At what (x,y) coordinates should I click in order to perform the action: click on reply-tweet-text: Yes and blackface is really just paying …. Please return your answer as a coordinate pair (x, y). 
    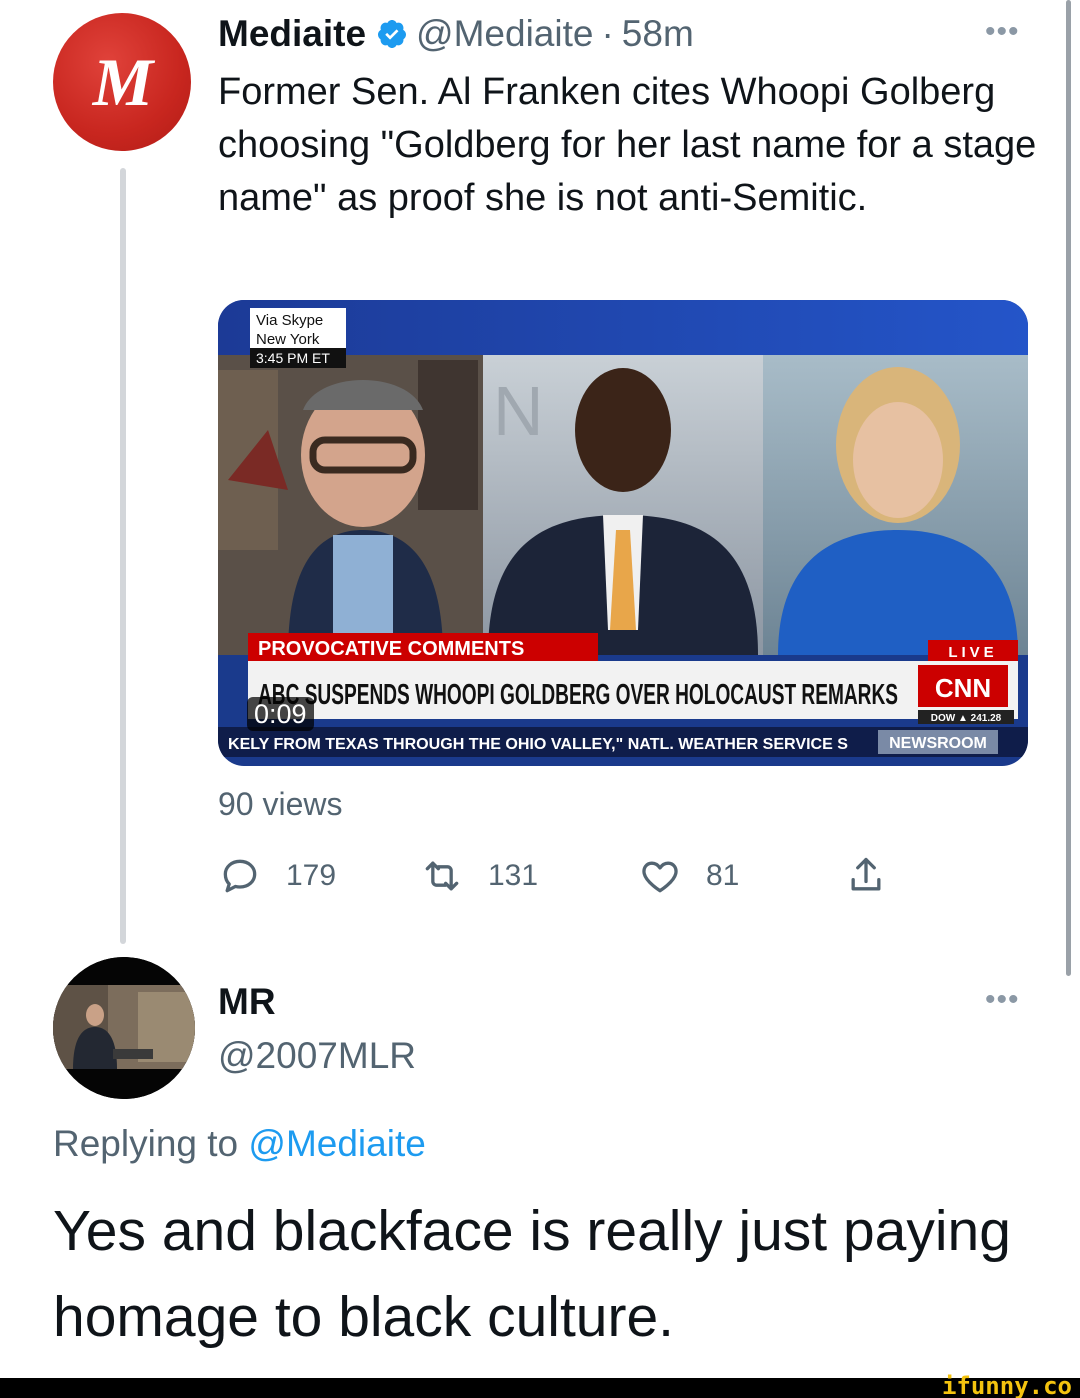
    Looking at the image, I should click on (532, 1274).